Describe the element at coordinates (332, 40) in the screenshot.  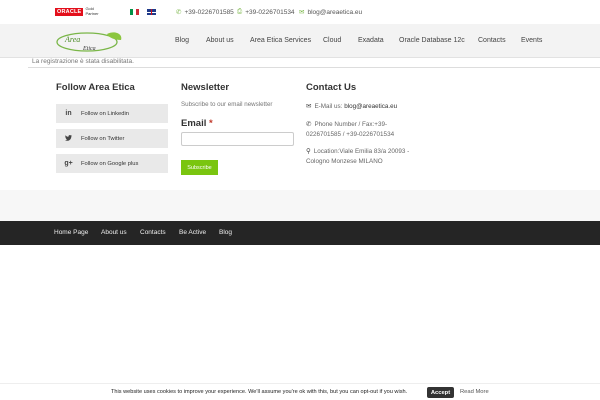
I see `nav-item-cloud: Cloud` at that location.